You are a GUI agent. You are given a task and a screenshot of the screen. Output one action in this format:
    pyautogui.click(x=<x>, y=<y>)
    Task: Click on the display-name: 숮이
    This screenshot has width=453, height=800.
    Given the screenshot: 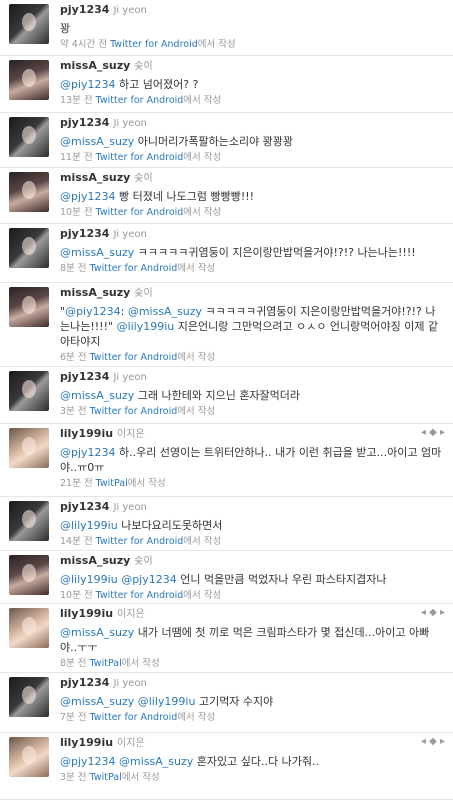 What is the action you would take?
    pyautogui.click(x=143, y=66)
    